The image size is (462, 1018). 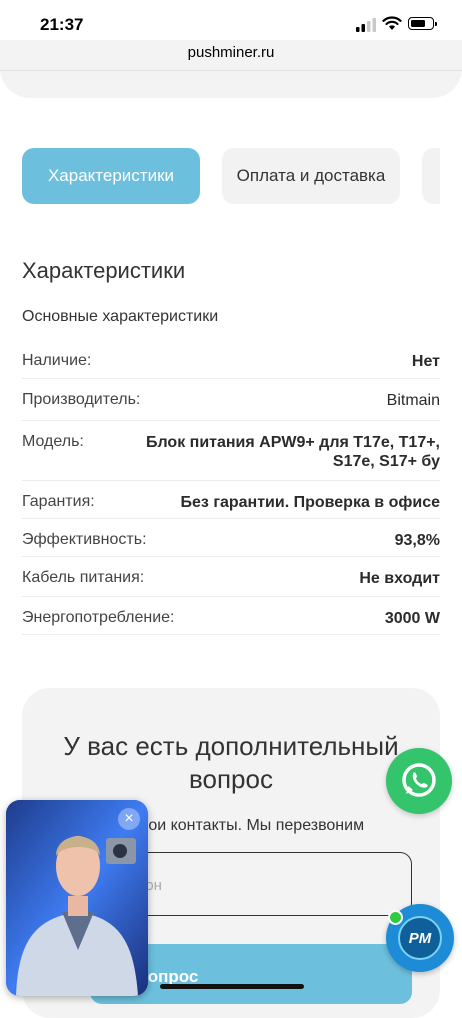 I want to click on spec-row-warranty: Гарантия: Без гарантии. Проверка в офисе, so click(x=231, y=500).